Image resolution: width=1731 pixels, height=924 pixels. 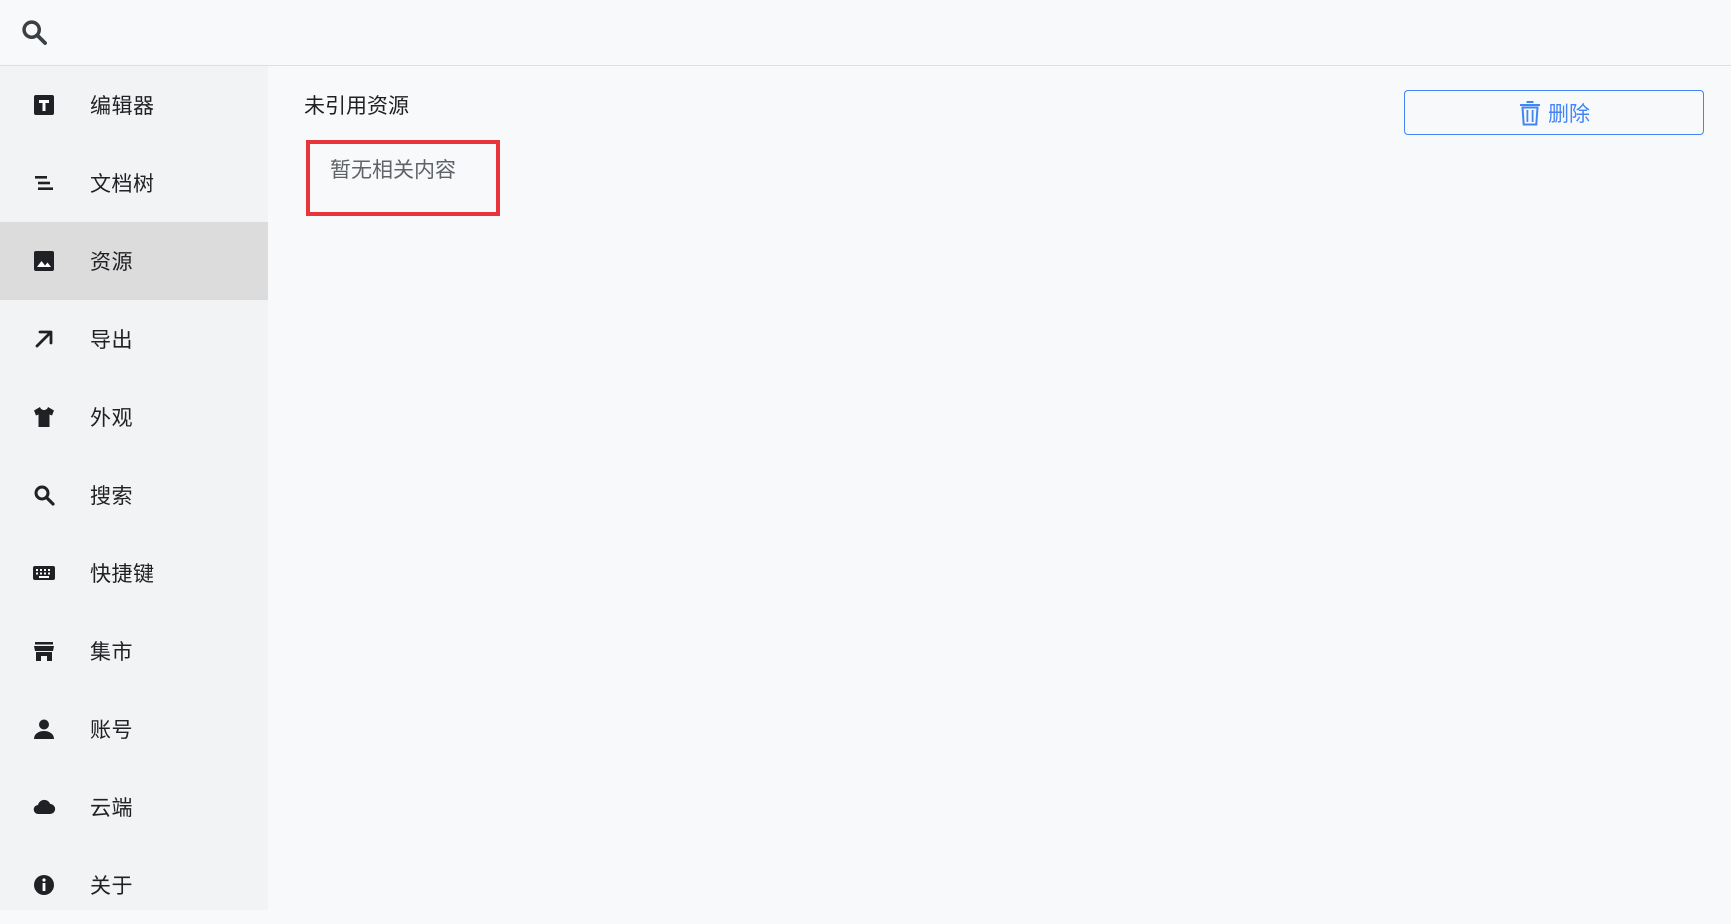 What do you see at coordinates (111, 262) in the screenshot?
I see `sidebar-item-label: 资源` at bounding box center [111, 262].